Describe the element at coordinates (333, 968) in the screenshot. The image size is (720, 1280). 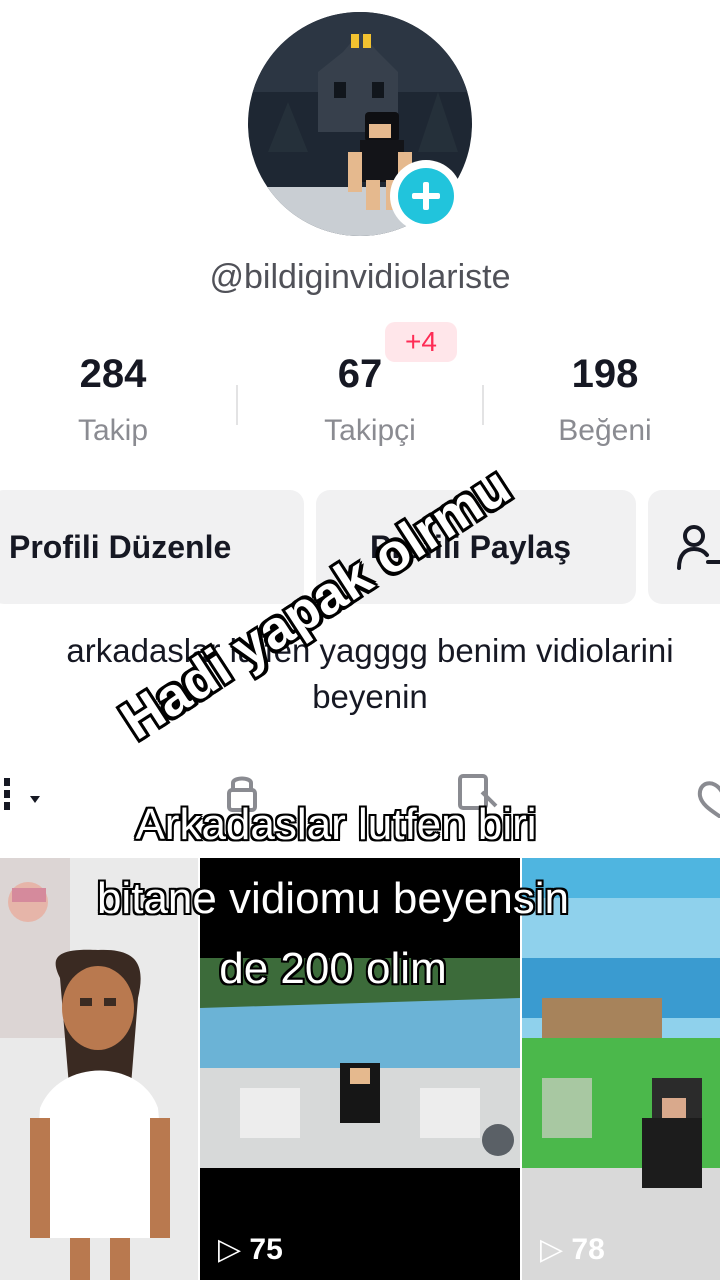
I see `overlay-caption-line: de 200 olim` at that location.